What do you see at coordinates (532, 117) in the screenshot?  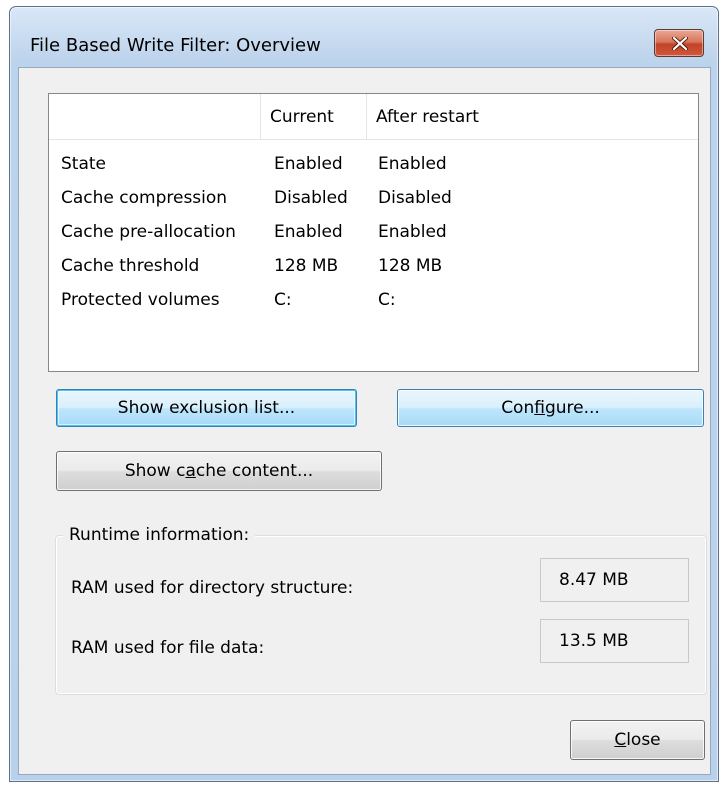 I see `column-header-after-restart: After restart` at bounding box center [532, 117].